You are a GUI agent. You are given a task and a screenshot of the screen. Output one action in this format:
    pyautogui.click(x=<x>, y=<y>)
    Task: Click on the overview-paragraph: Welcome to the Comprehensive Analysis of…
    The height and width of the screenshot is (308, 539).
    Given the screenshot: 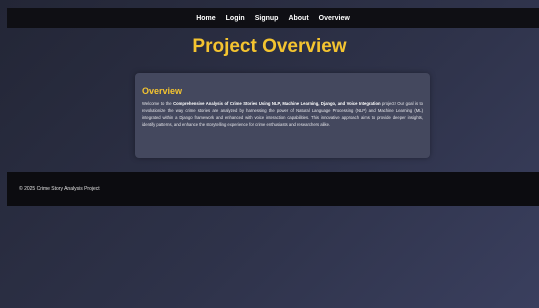 What is the action you would take?
    pyautogui.click(x=282, y=114)
    